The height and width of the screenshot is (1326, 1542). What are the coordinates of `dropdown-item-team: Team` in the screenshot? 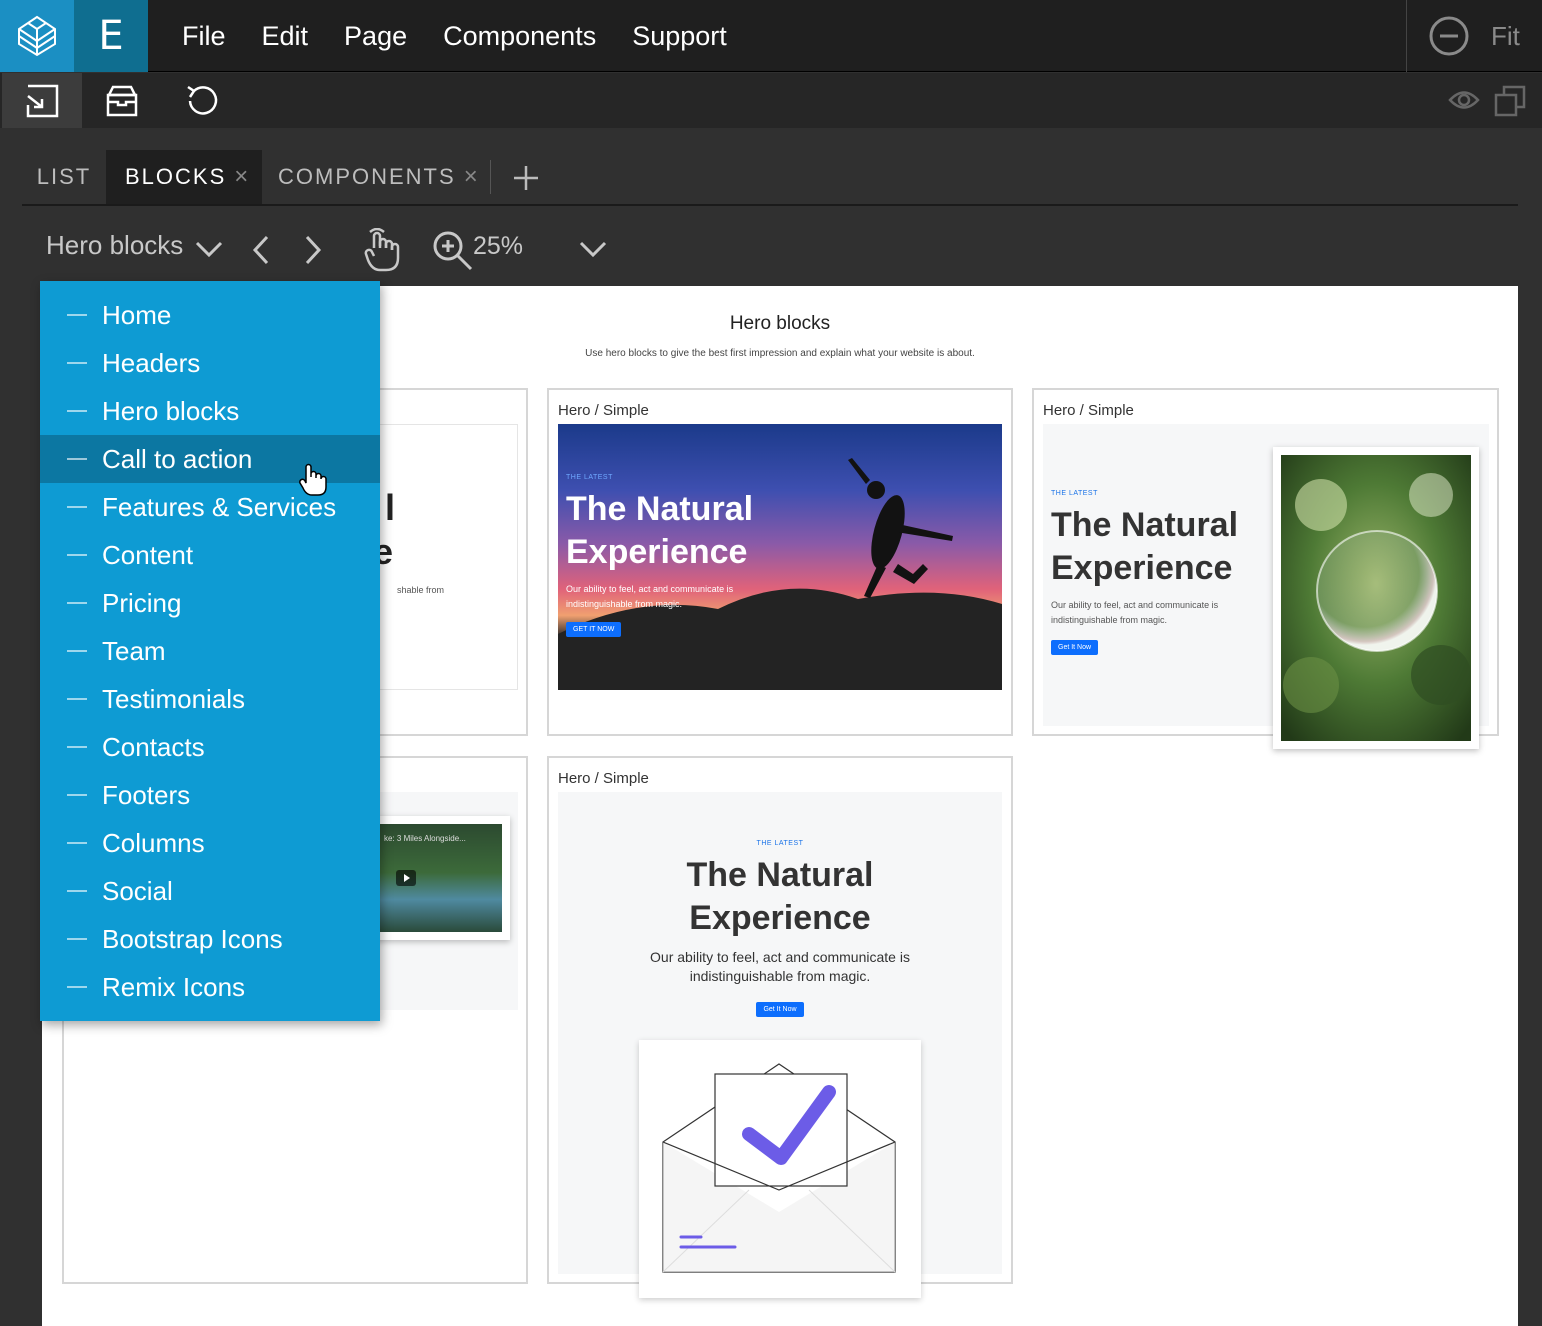 It's located at (210, 651).